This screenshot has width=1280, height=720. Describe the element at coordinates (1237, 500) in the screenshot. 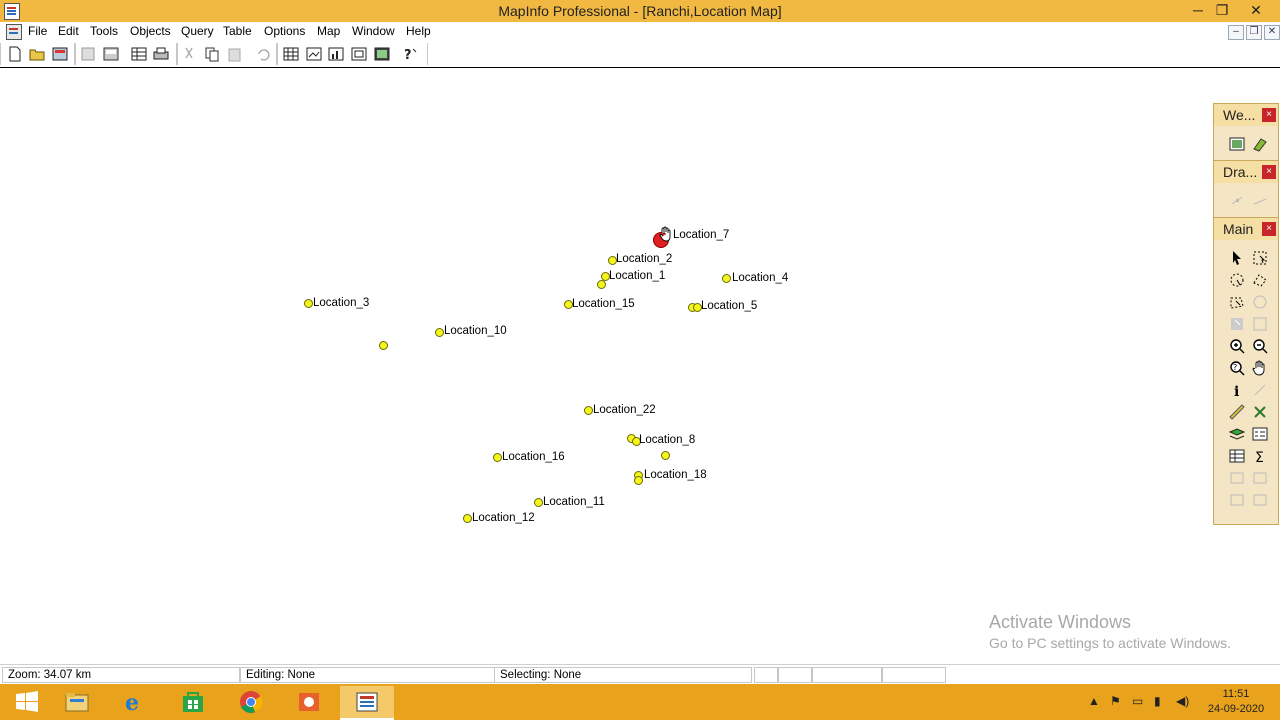

I see `clip-region-icon` at that location.